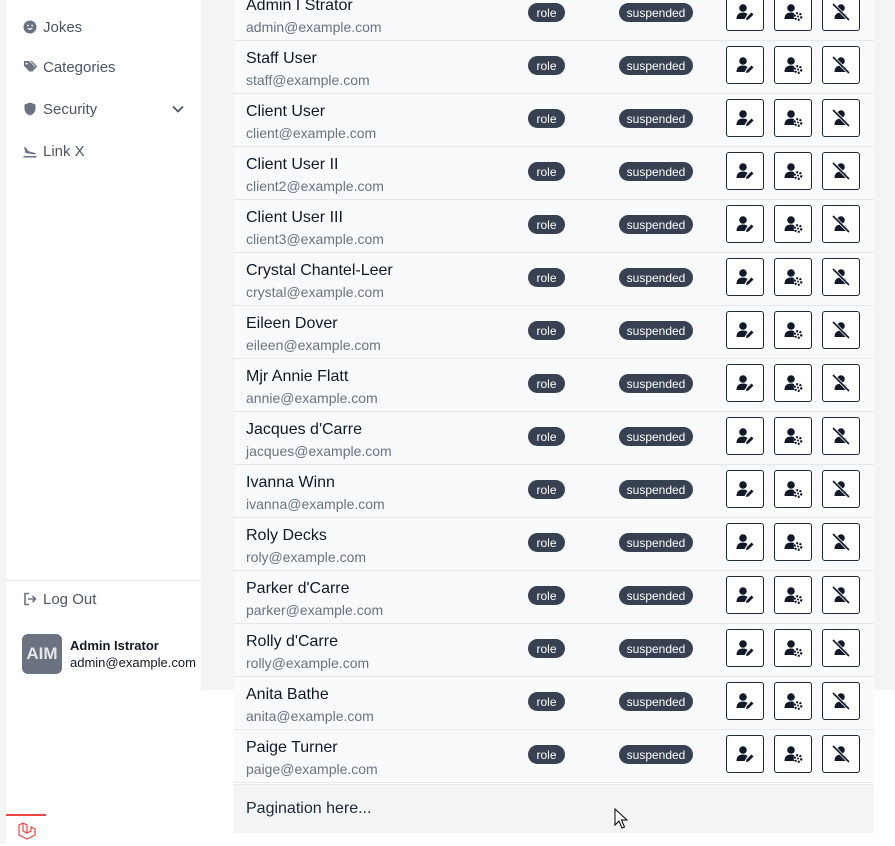  I want to click on user-name: Client User, so click(286, 111).